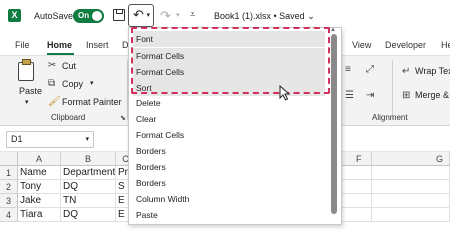 Image resolution: width=450 pixels, height=240 pixels. What do you see at coordinates (406, 95) in the screenshot?
I see `merge-icon: ⊞` at bounding box center [406, 95].